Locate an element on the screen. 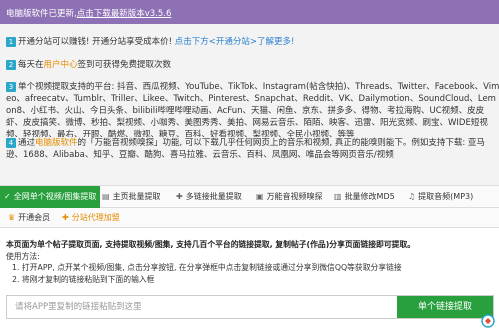  tab-media-sniffer: ▣ 万能音视频嗅探 is located at coordinates (289, 197).